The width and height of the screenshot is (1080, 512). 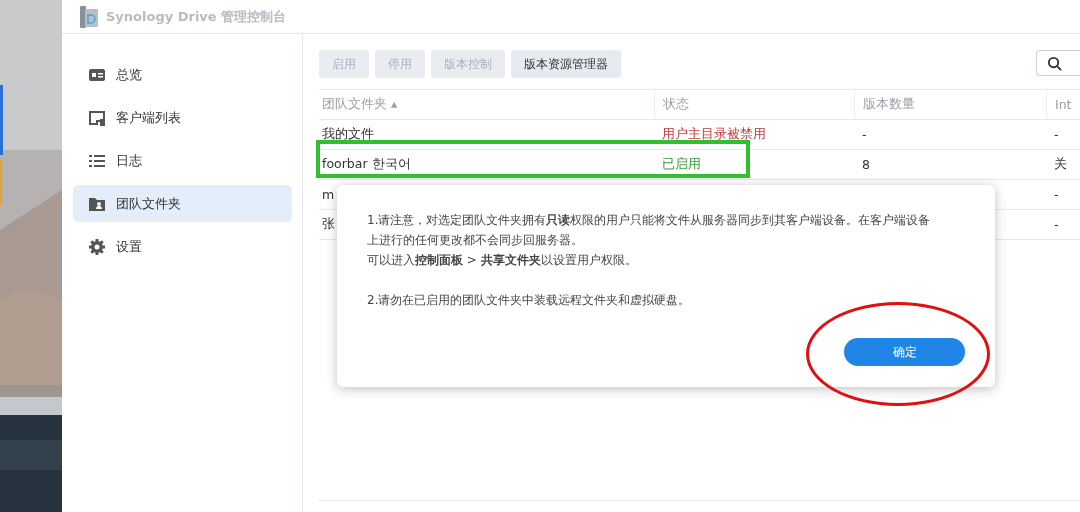 I want to click on window-title: Synology Drive 管理控制台, so click(x=196, y=16).